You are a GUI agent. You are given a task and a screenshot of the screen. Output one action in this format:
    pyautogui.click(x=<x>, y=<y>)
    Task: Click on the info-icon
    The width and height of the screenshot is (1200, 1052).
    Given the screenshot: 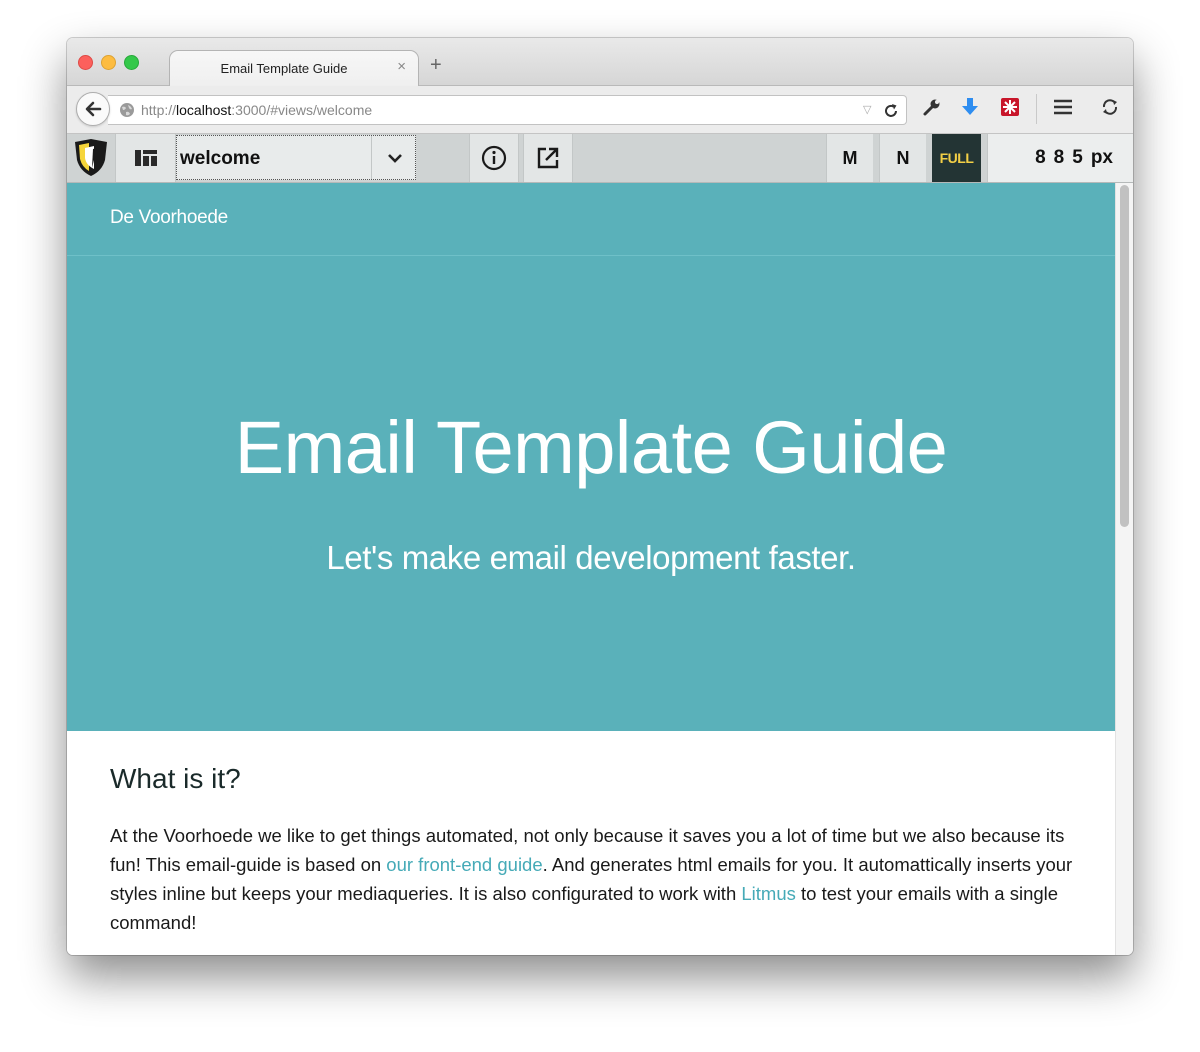 What is the action you would take?
    pyautogui.click(x=494, y=158)
    